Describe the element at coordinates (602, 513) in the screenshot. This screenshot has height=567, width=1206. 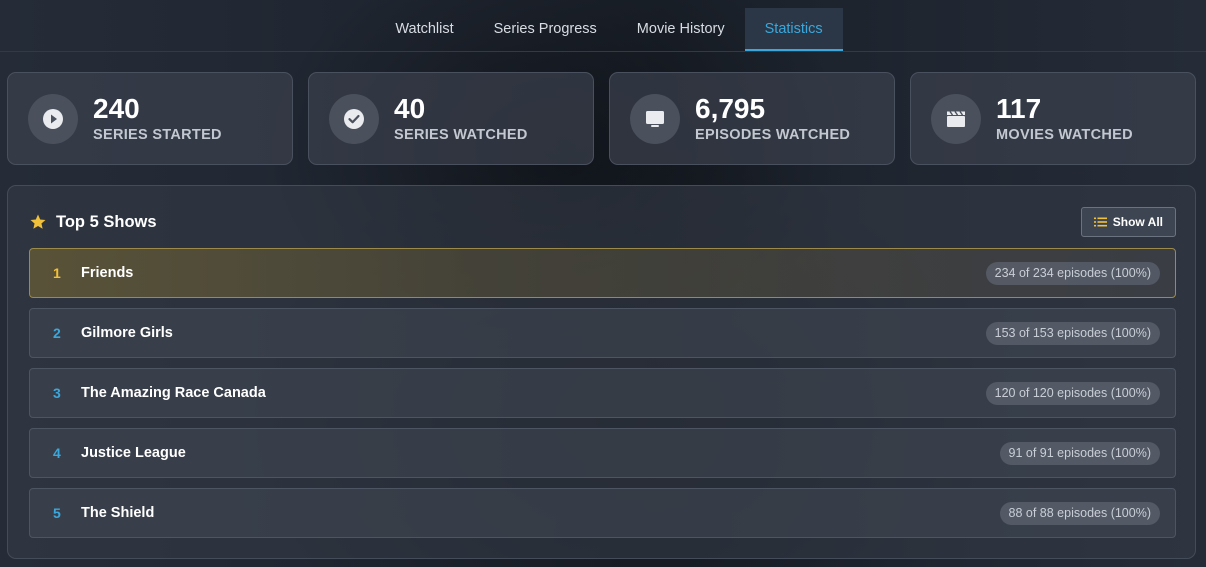
I see `list-item: 5 The Shield 88 of 88 episodes (100%)` at that location.